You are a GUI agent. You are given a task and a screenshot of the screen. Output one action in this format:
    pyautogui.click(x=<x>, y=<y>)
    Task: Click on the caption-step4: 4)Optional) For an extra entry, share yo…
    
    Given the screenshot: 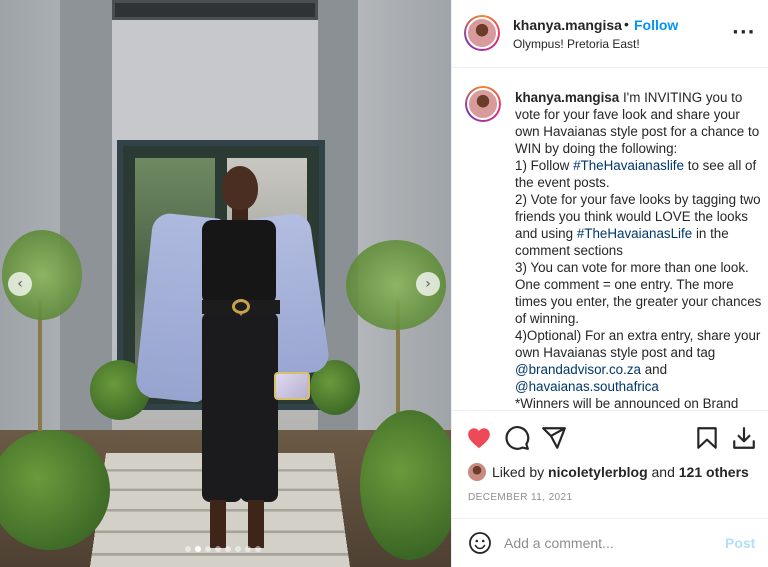 What is the action you would take?
    pyautogui.click(x=638, y=344)
    